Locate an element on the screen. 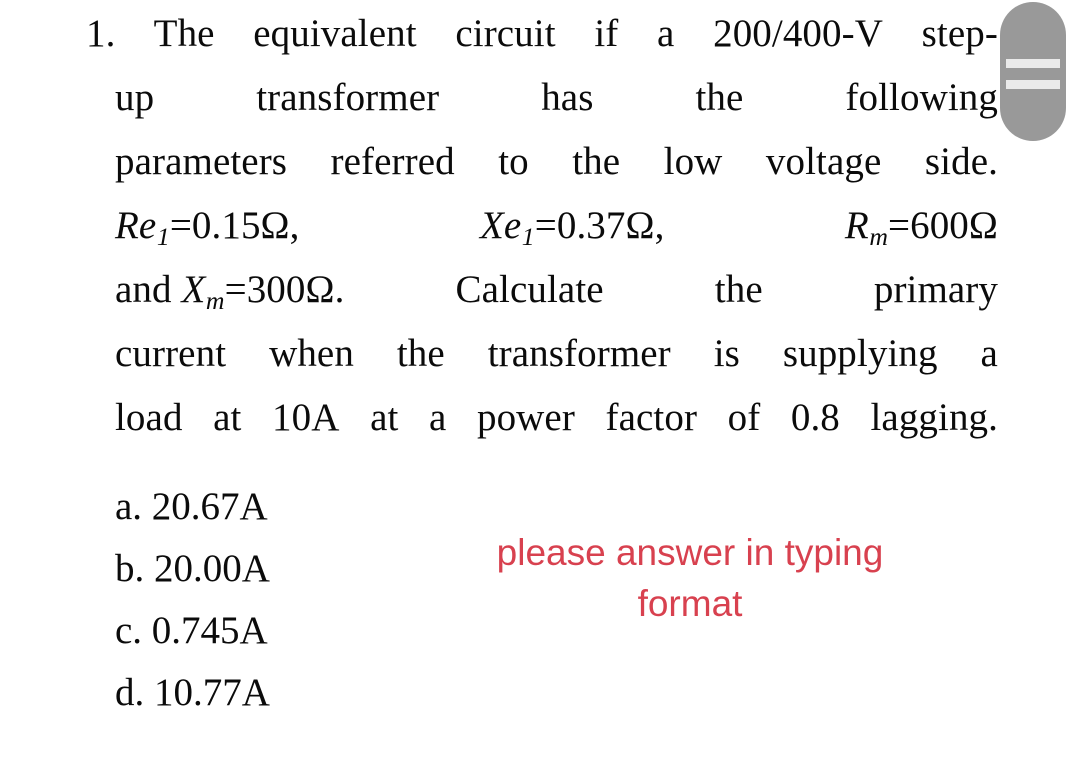  word: low is located at coordinates (693, 161).